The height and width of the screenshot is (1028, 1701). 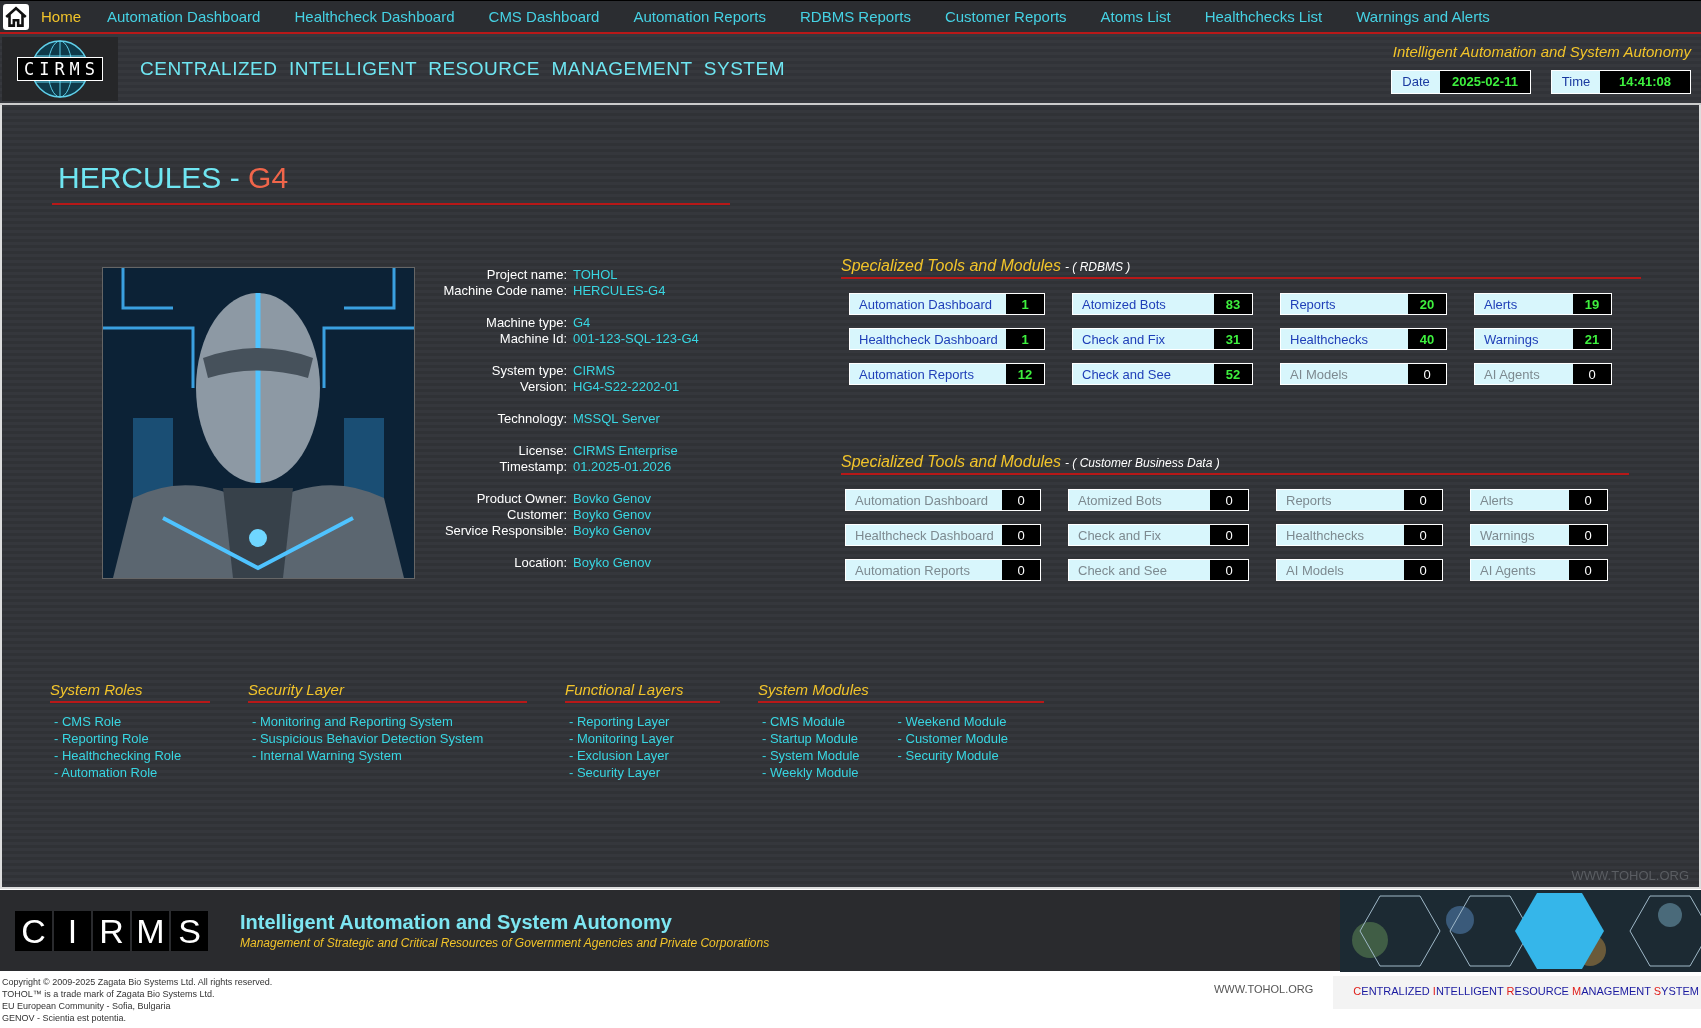 What do you see at coordinates (189, 930) in the screenshot?
I see `logo-letter: S` at bounding box center [189, 930].